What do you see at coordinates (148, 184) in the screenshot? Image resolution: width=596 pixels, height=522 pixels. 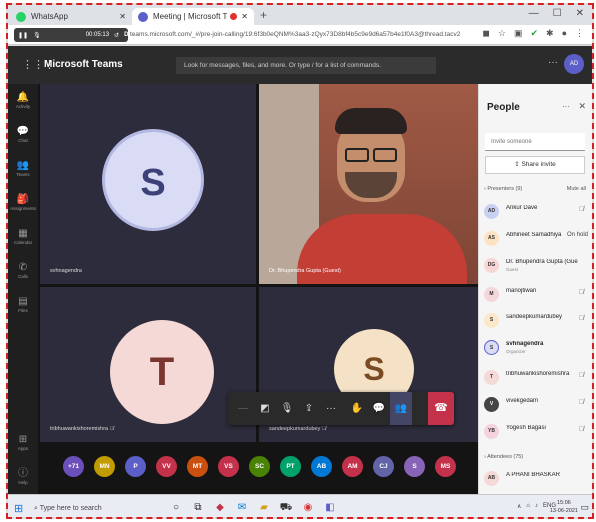 I see `video-tile-svhnagendra: S svhnagendra` at bounding box center [148, 184].